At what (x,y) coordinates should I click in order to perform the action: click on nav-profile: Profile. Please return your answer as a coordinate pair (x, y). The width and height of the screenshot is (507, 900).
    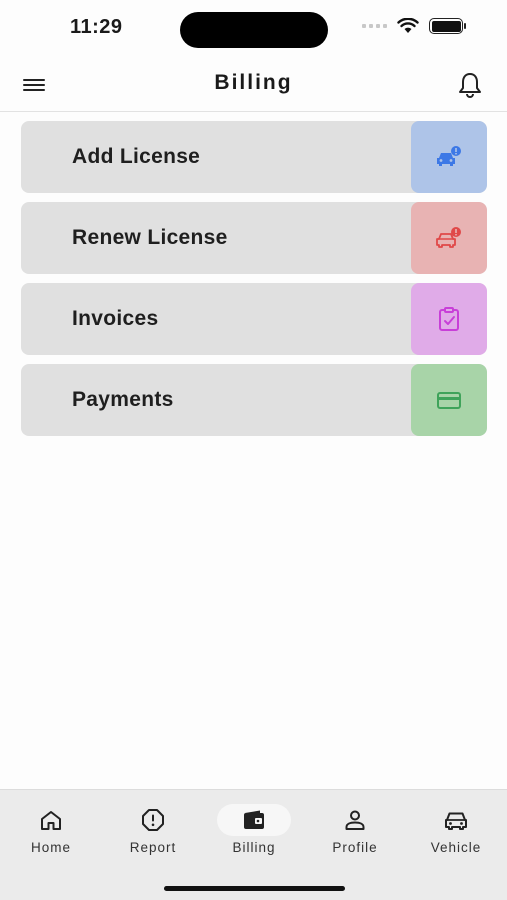
    Looking at the image, I should click on (355, 829).